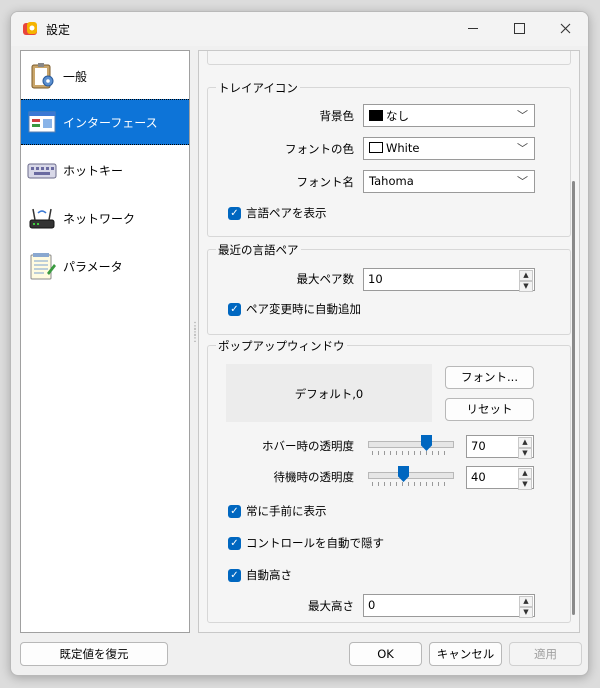  I want to click on hover-opacity-slider, so click(411, 445).